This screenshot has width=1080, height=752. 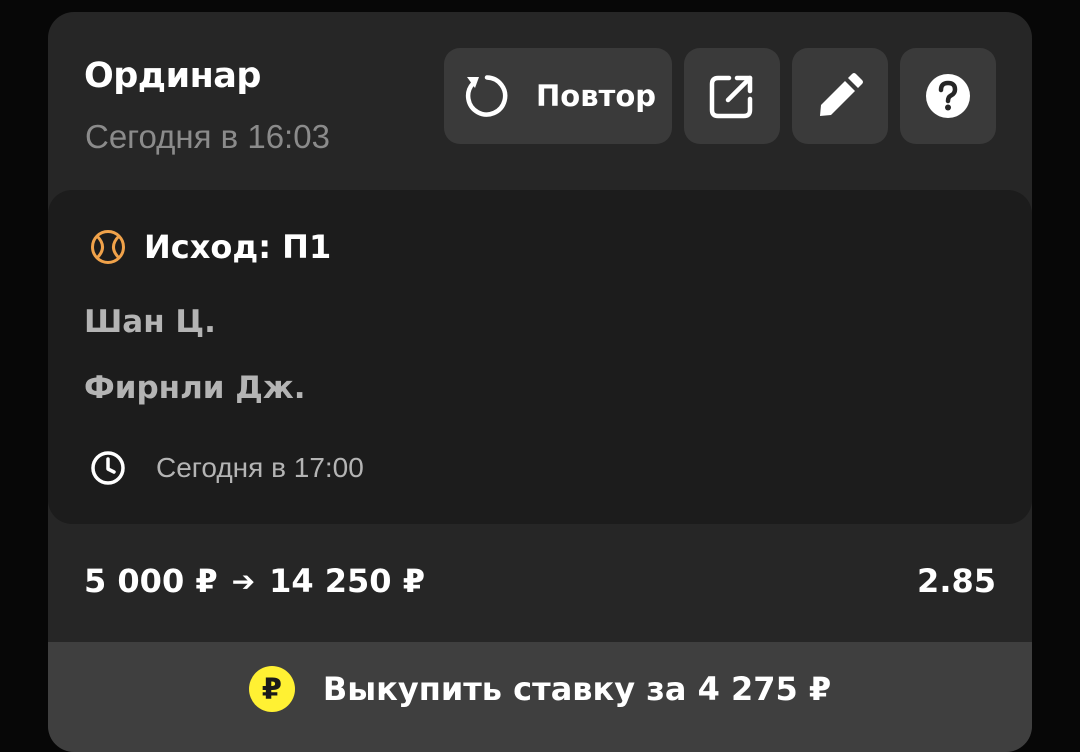 What do you see at coordinates (151, 581) in the screenshot?
I see `stake-amount: 5 000 ₽` at bounding box center [151, 581].